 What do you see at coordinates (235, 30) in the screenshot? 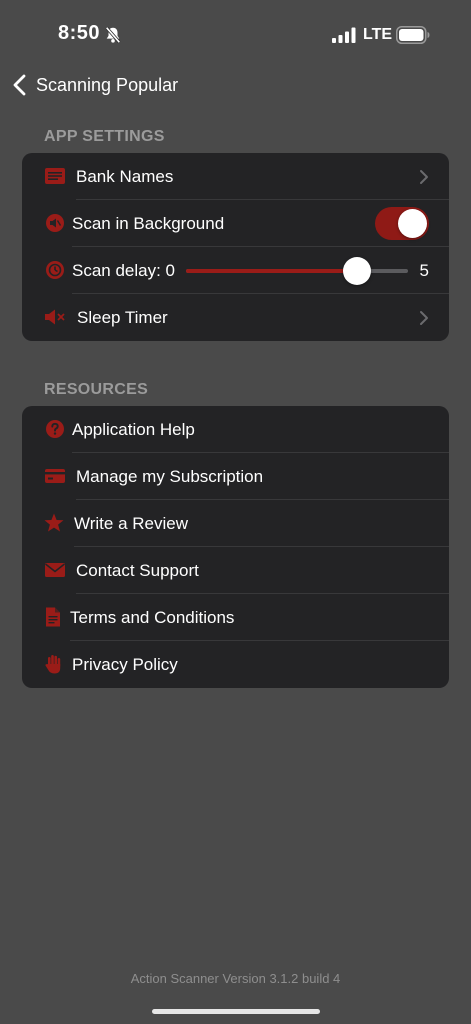
I see `status-bar: 8:50 LTE` at bounding box center [235, 30].